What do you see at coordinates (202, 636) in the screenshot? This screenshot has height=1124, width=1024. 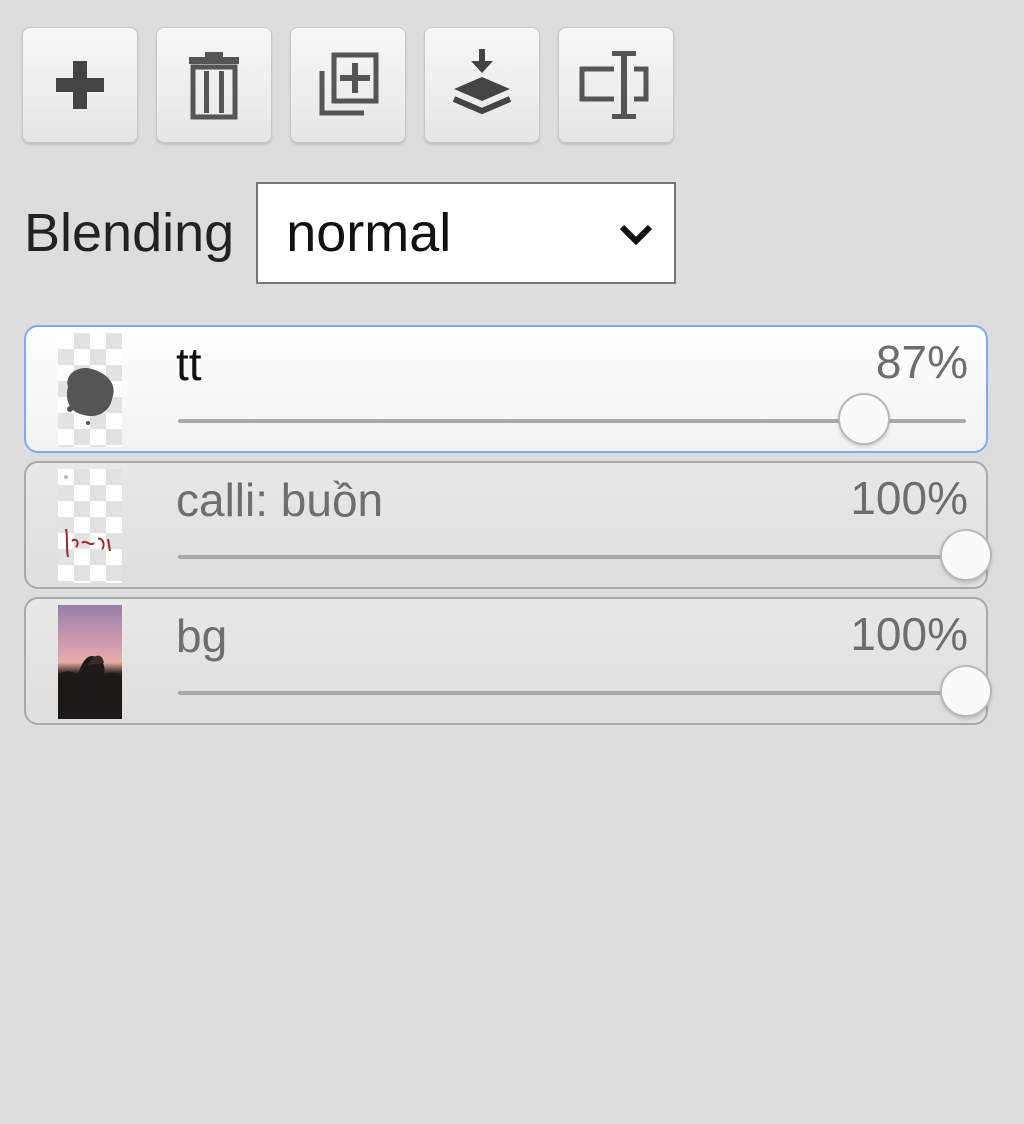 I see `layer-name: bg` at bounding box center [202, 636].